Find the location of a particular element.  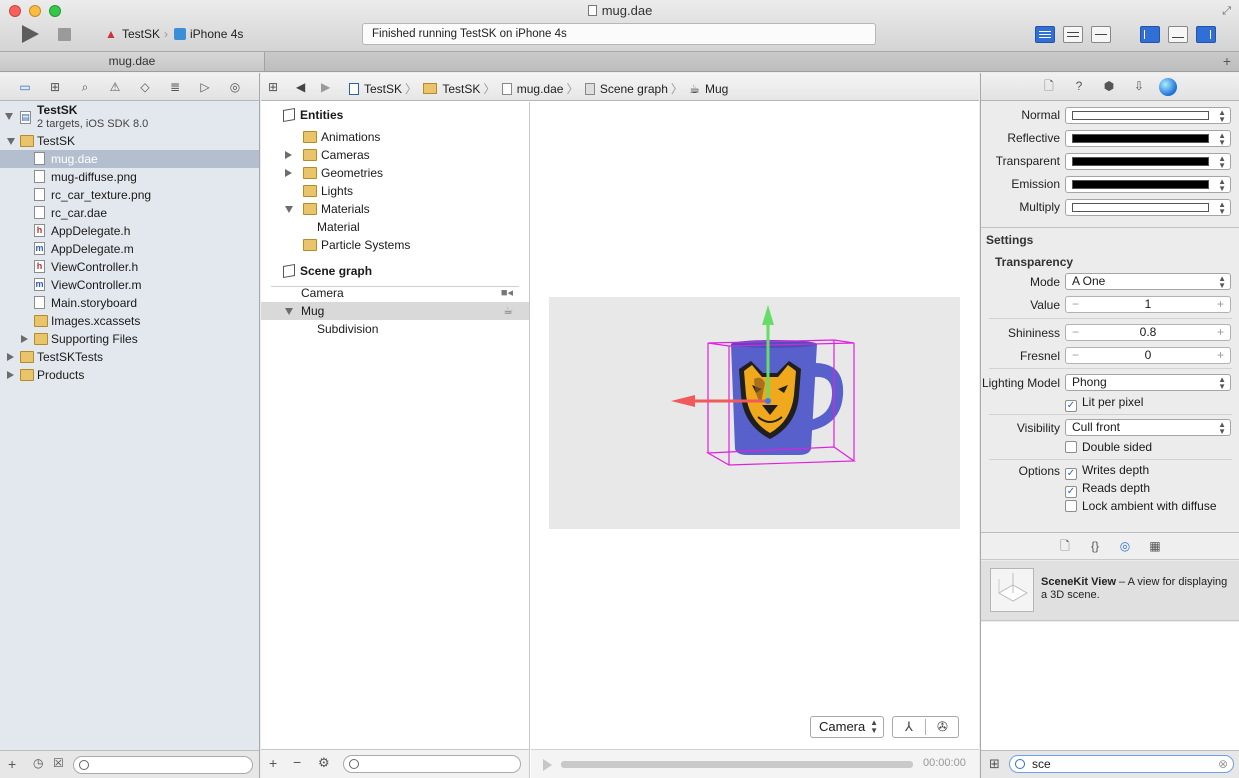

breadcrumb-group: TestSK is located at coordinates (451, 89).